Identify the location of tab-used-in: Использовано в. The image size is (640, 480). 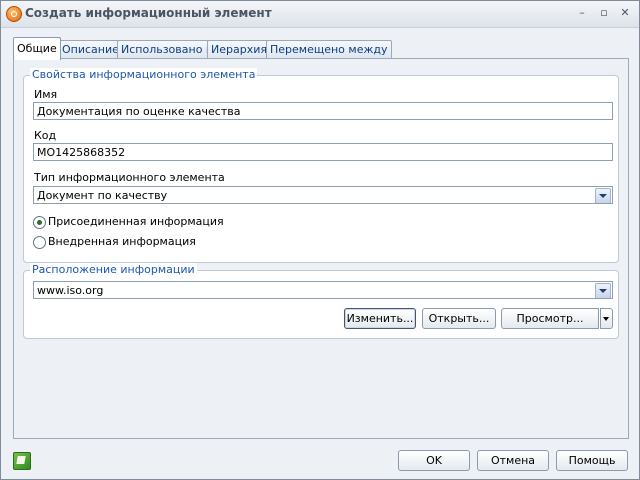
(167, 49).